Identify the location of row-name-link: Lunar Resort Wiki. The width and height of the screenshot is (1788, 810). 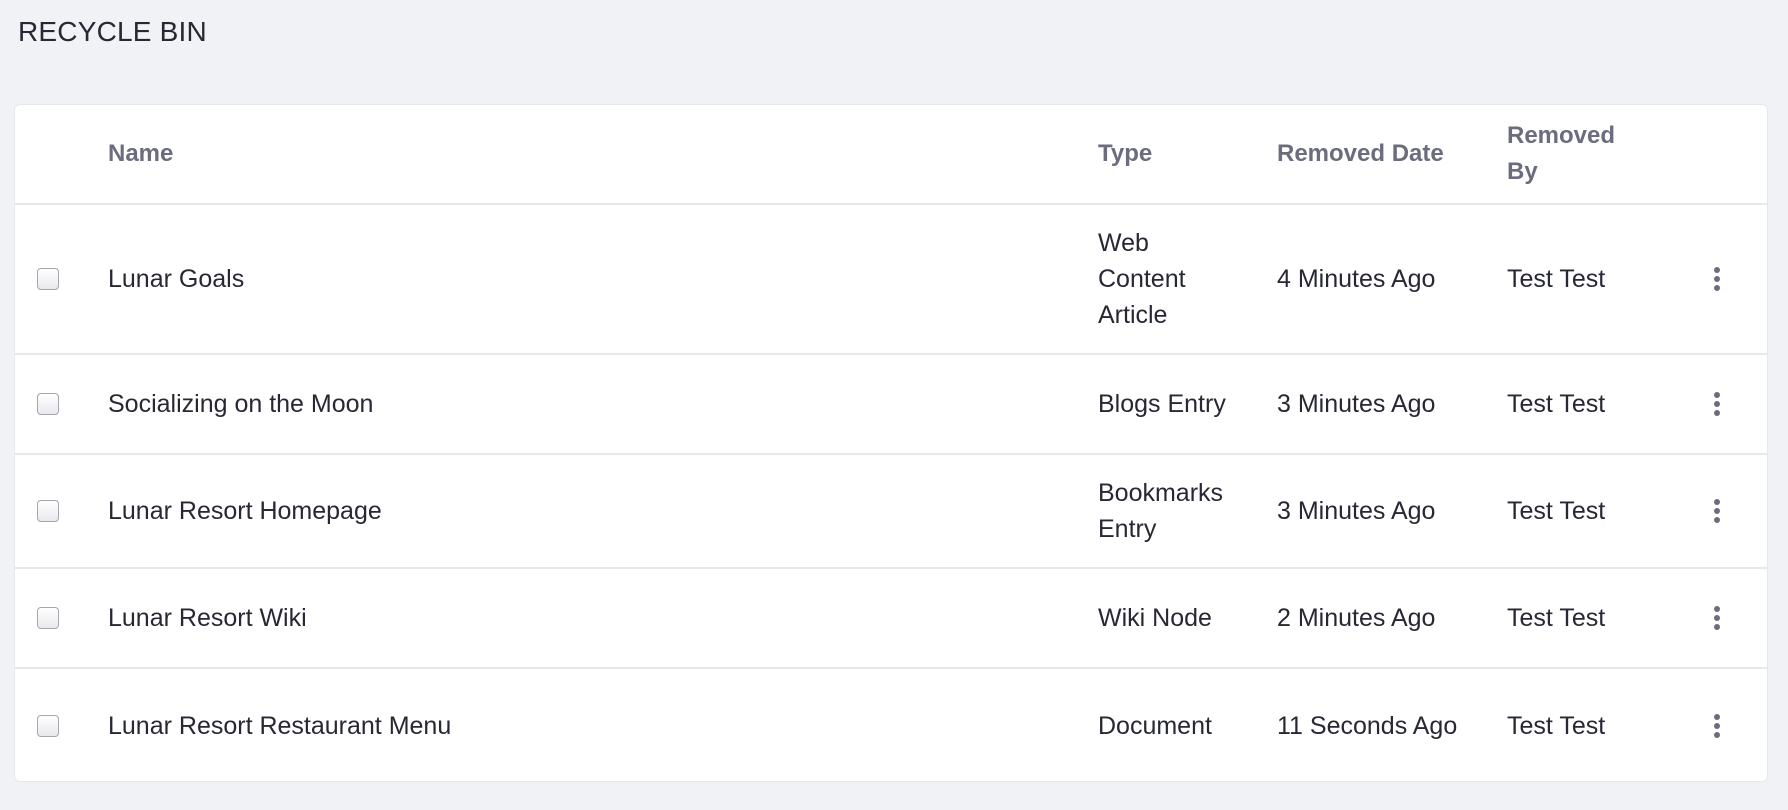
(207, 618).